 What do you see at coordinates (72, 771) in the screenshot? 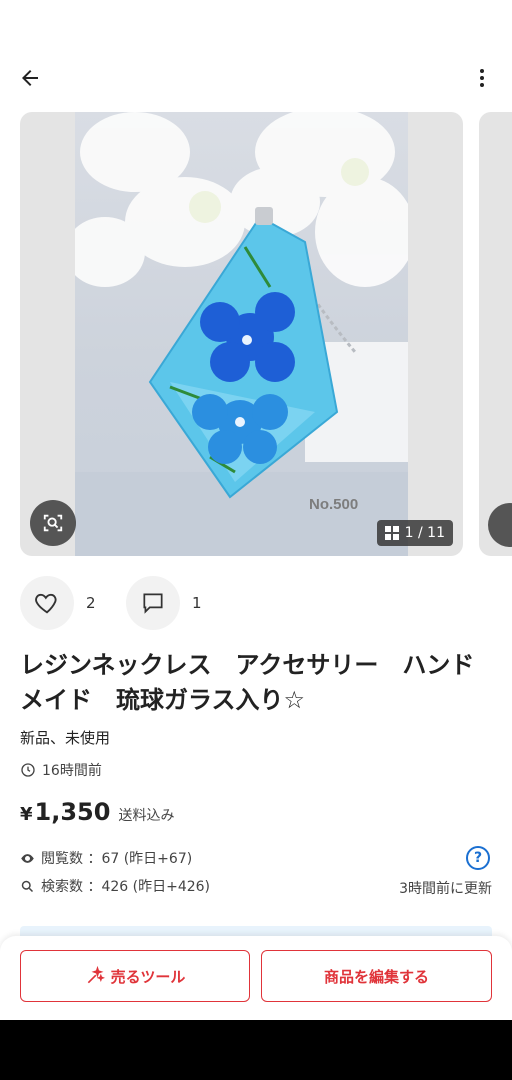
I see `posted-time-text: 16時間前` at bounding box center [72, 771].